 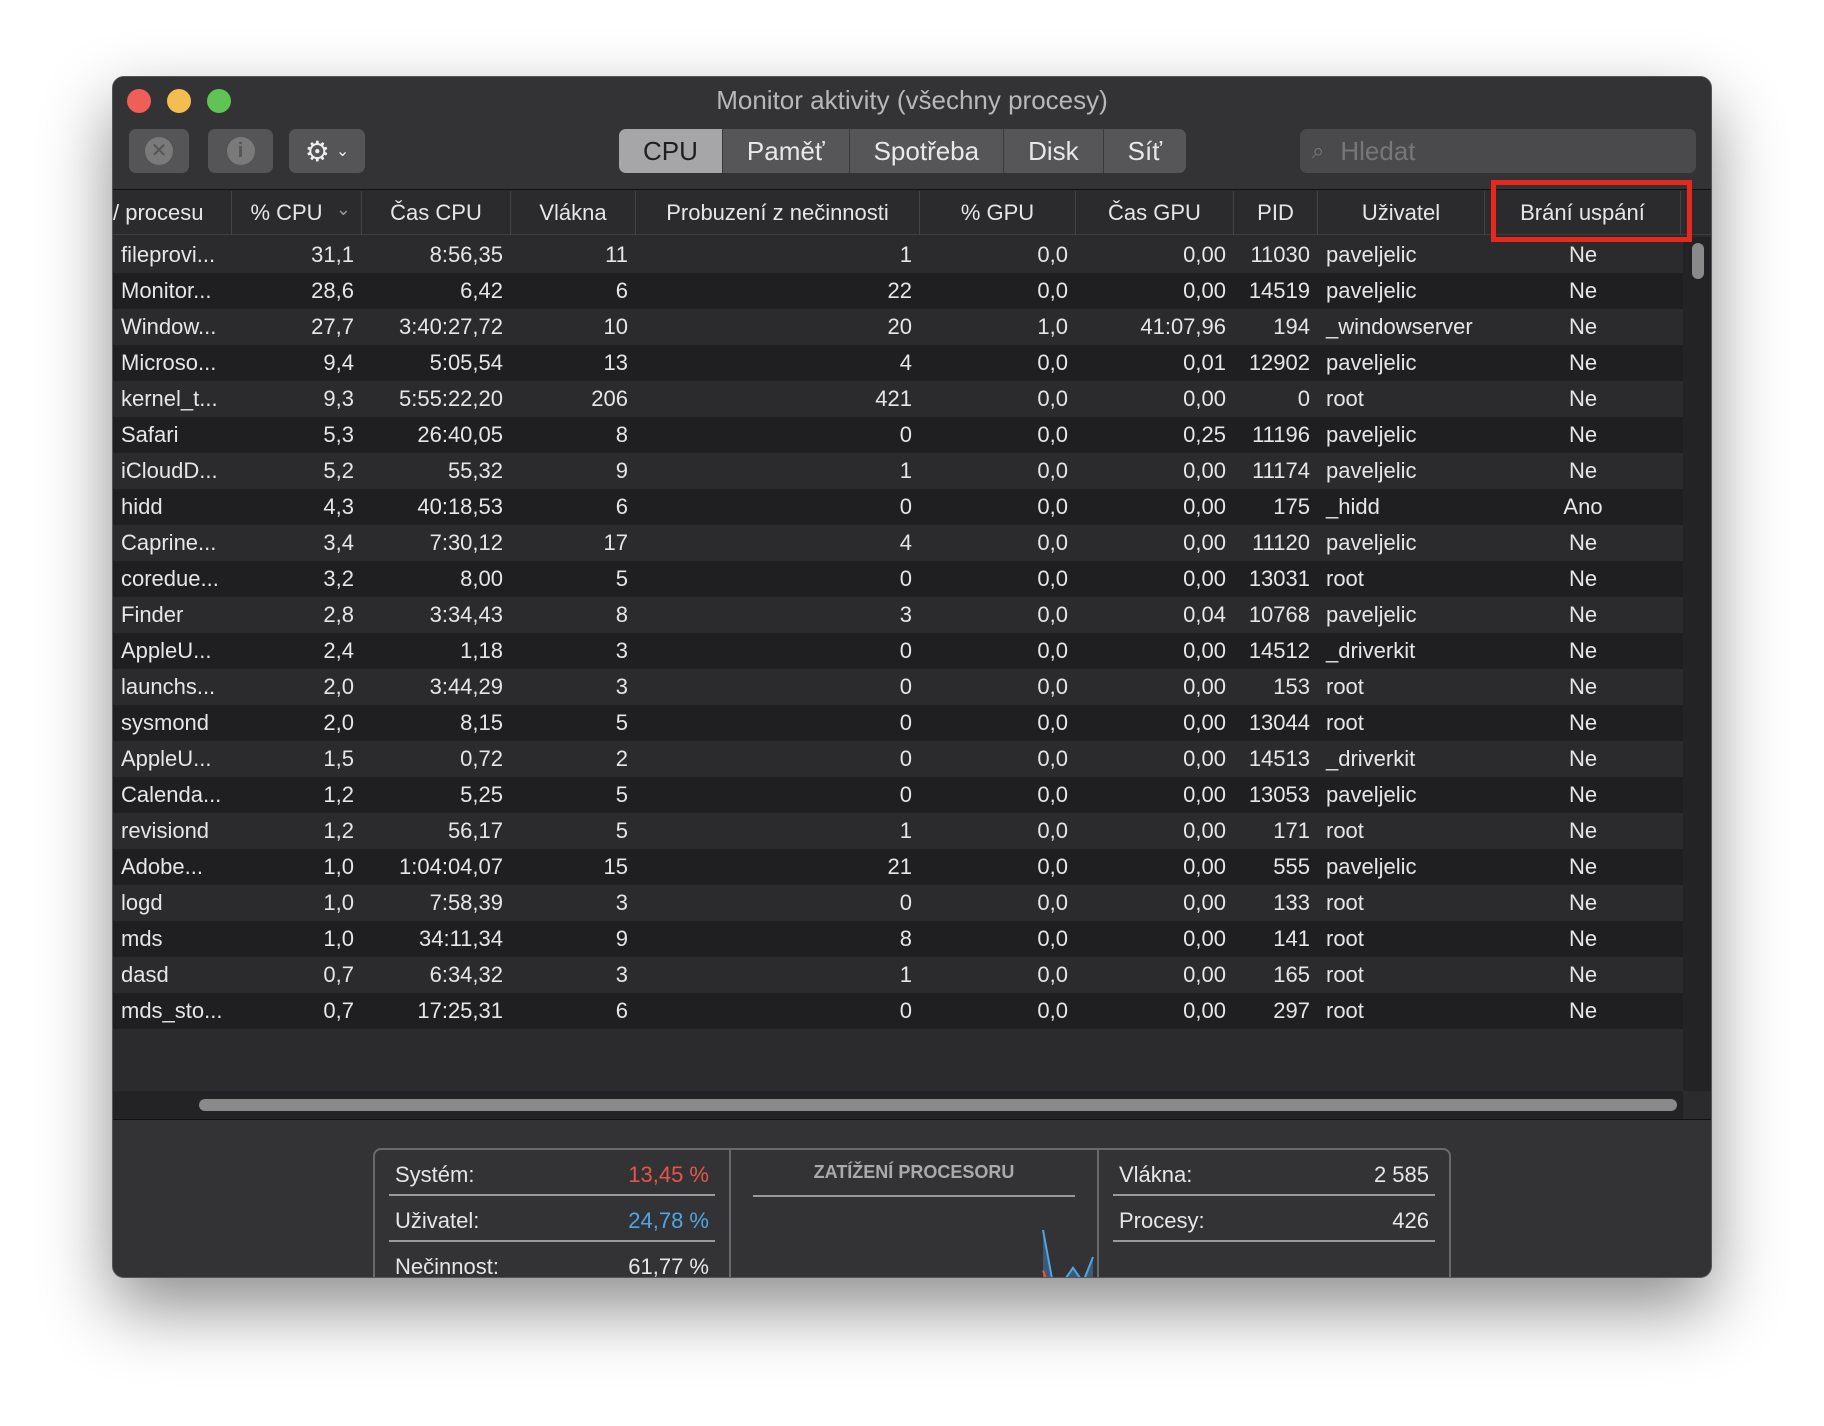 What do you see at coordinates (466, 686) in the screenshot?
I see `cell-cpu-time: 3:44,29` at bounding box center [466, 686].